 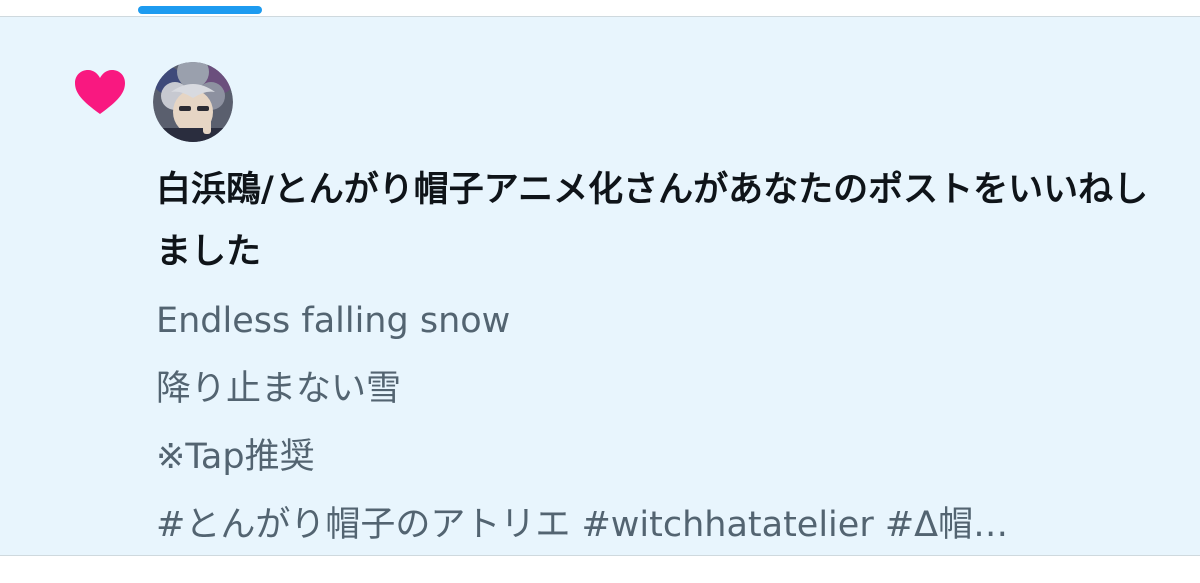 I want to click on heart-icon, so click(x=100, y=93).